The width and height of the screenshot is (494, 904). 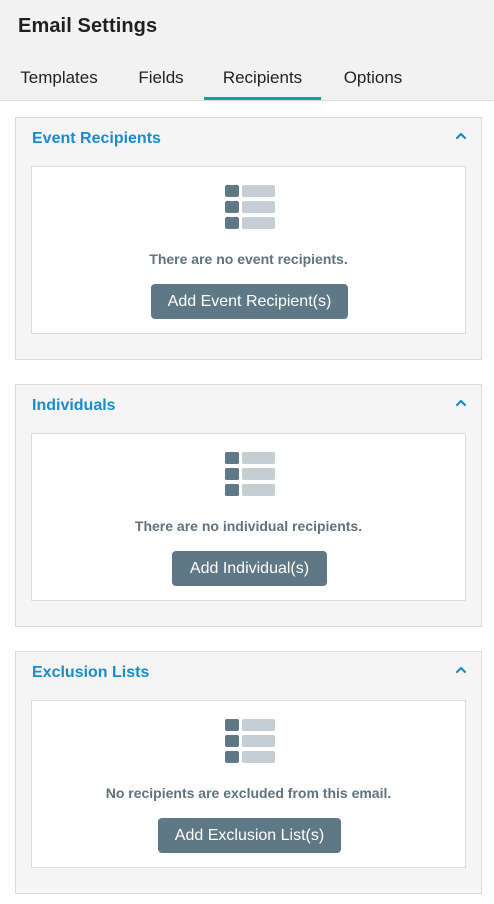 What do you see at coordinates (249, 568) in the screenshot?
I see `add-individual-button: Add Individual(s)` at bounding box center [249, 568].